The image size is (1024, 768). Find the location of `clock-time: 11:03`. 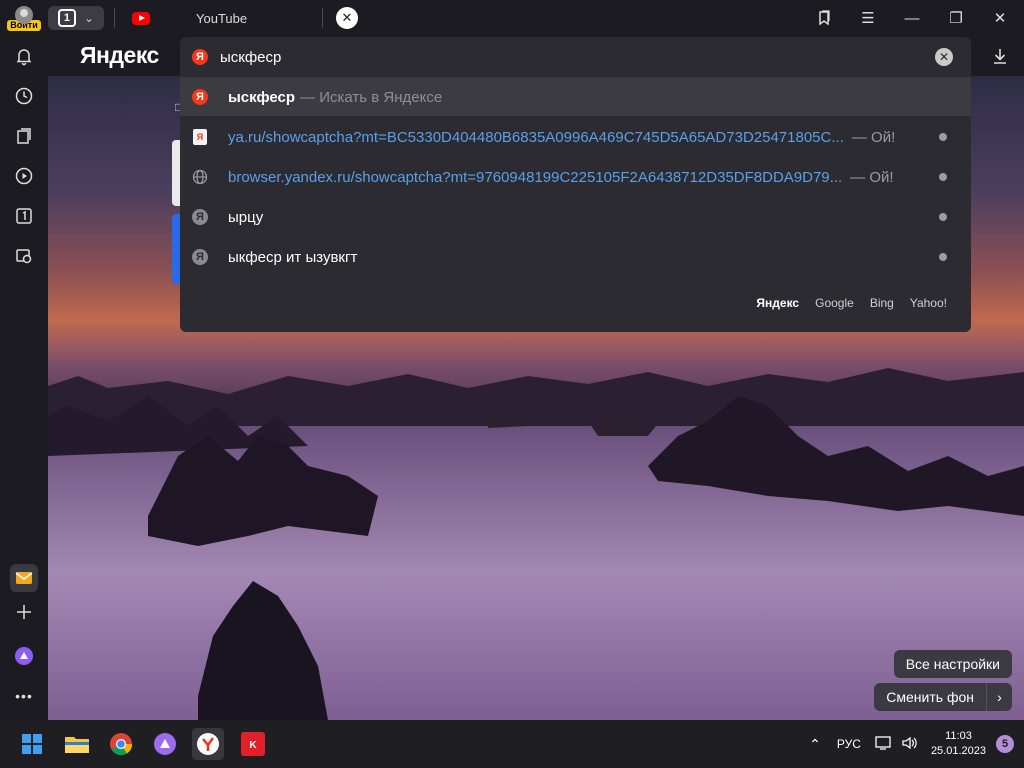

clock-time: 11:03 is located at coordinates (958, 736).